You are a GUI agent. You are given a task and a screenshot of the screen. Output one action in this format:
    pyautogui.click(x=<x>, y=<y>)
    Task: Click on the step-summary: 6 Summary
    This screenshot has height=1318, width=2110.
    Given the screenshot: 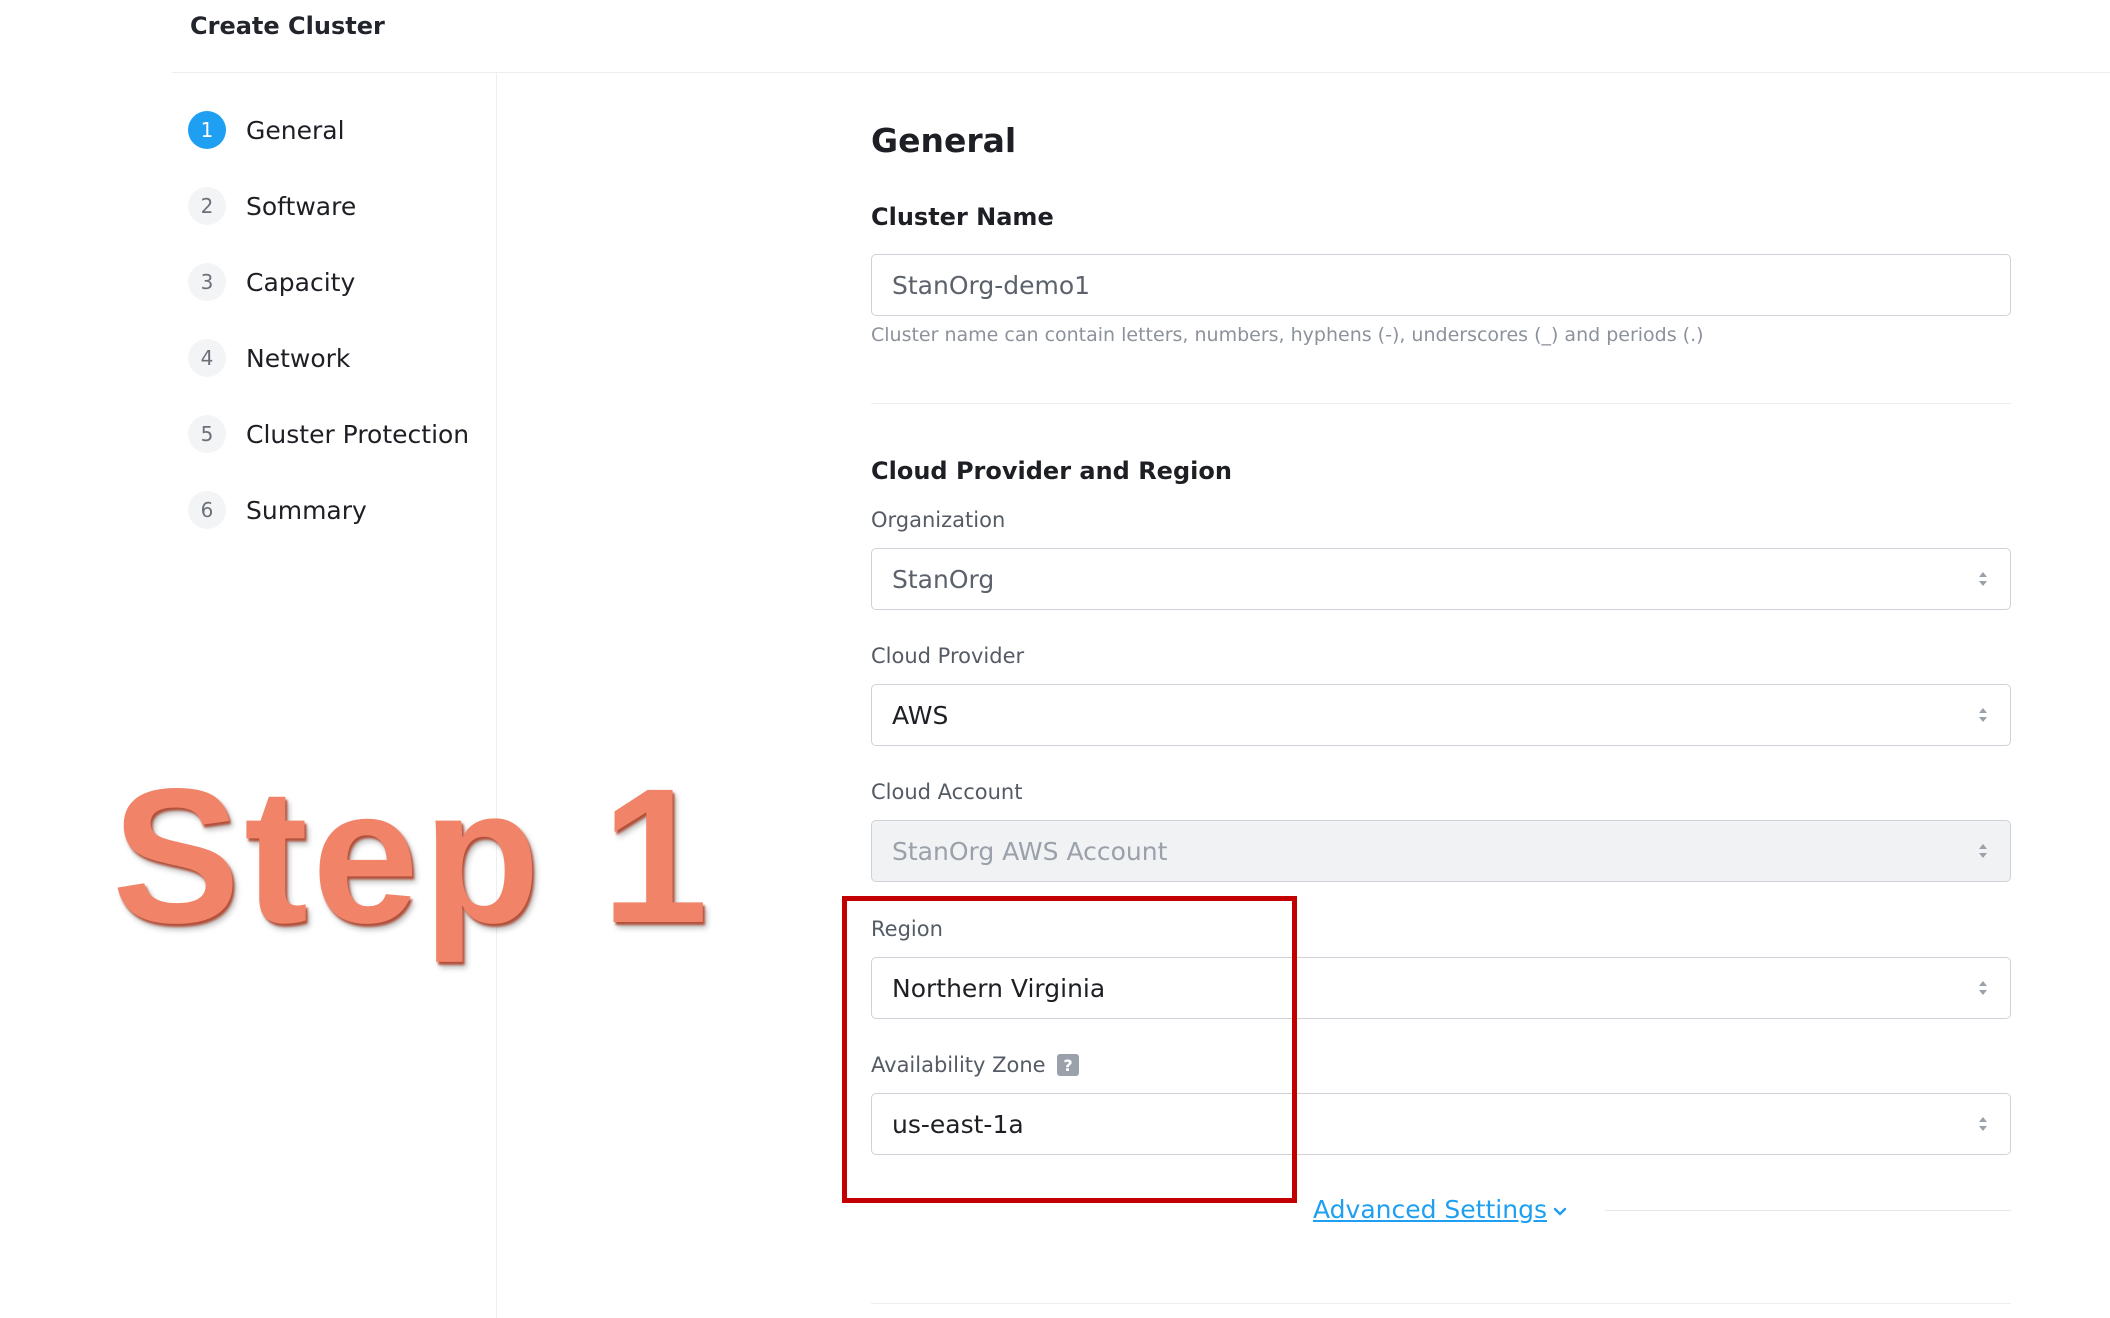 What is the action you would take?
    pyautogui.click(x=277, y=510)
    